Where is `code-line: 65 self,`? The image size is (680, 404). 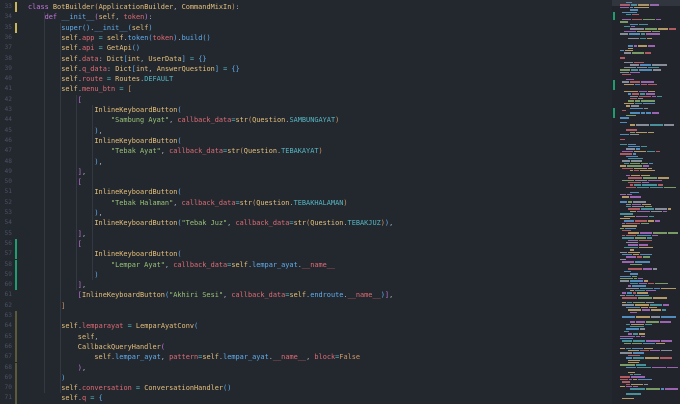 code-line: 65 self, is located at coordinates (306, 336).